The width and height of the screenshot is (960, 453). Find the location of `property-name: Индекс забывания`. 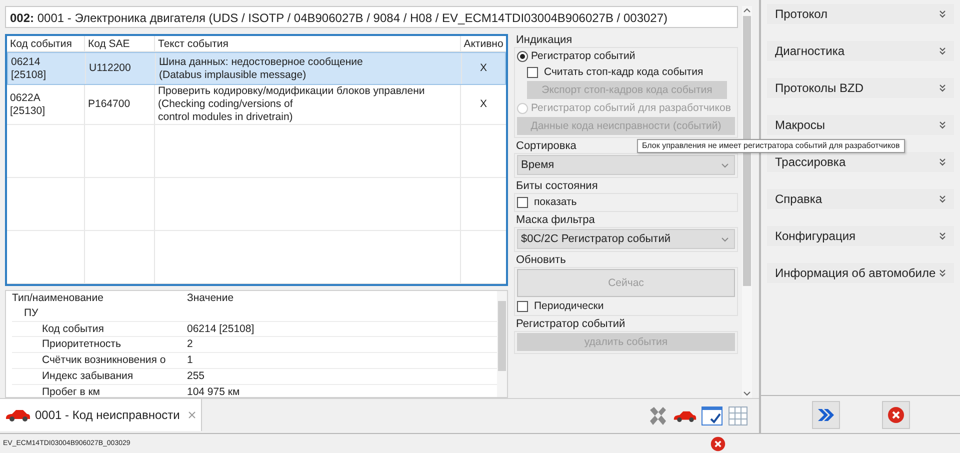

property-name: Индекс забывания is located at coordinates (87, 376).